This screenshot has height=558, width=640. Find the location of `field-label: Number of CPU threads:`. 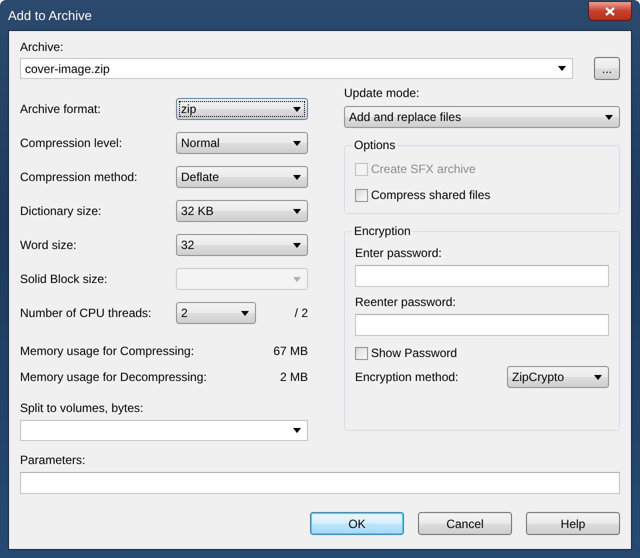

field-label: Number of CPU threads: is located at coordinates (86, 313).